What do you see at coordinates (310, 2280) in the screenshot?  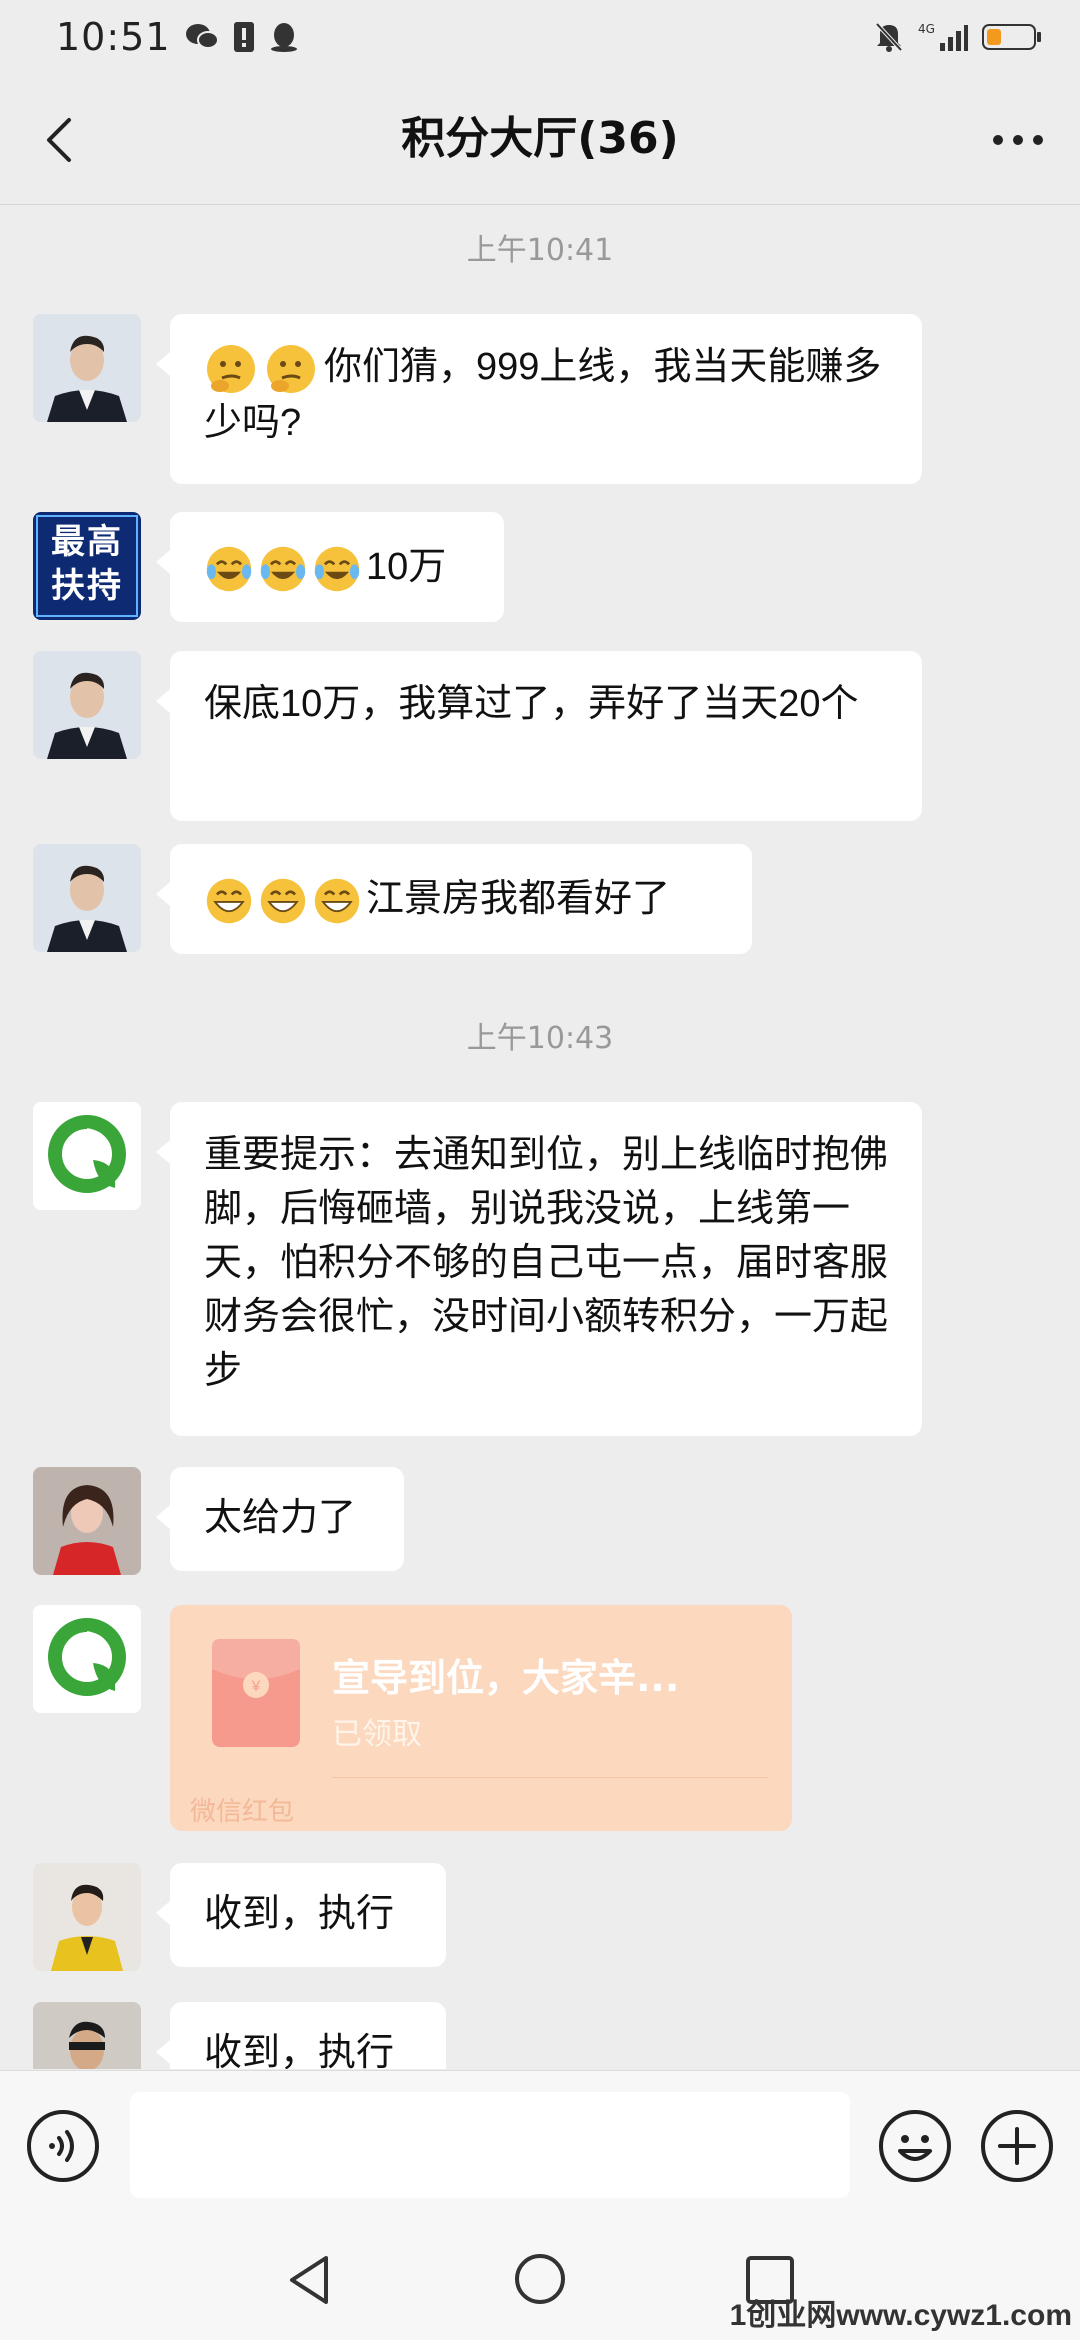 I see `nav-back-icon` at bounding box center [310, 2280].